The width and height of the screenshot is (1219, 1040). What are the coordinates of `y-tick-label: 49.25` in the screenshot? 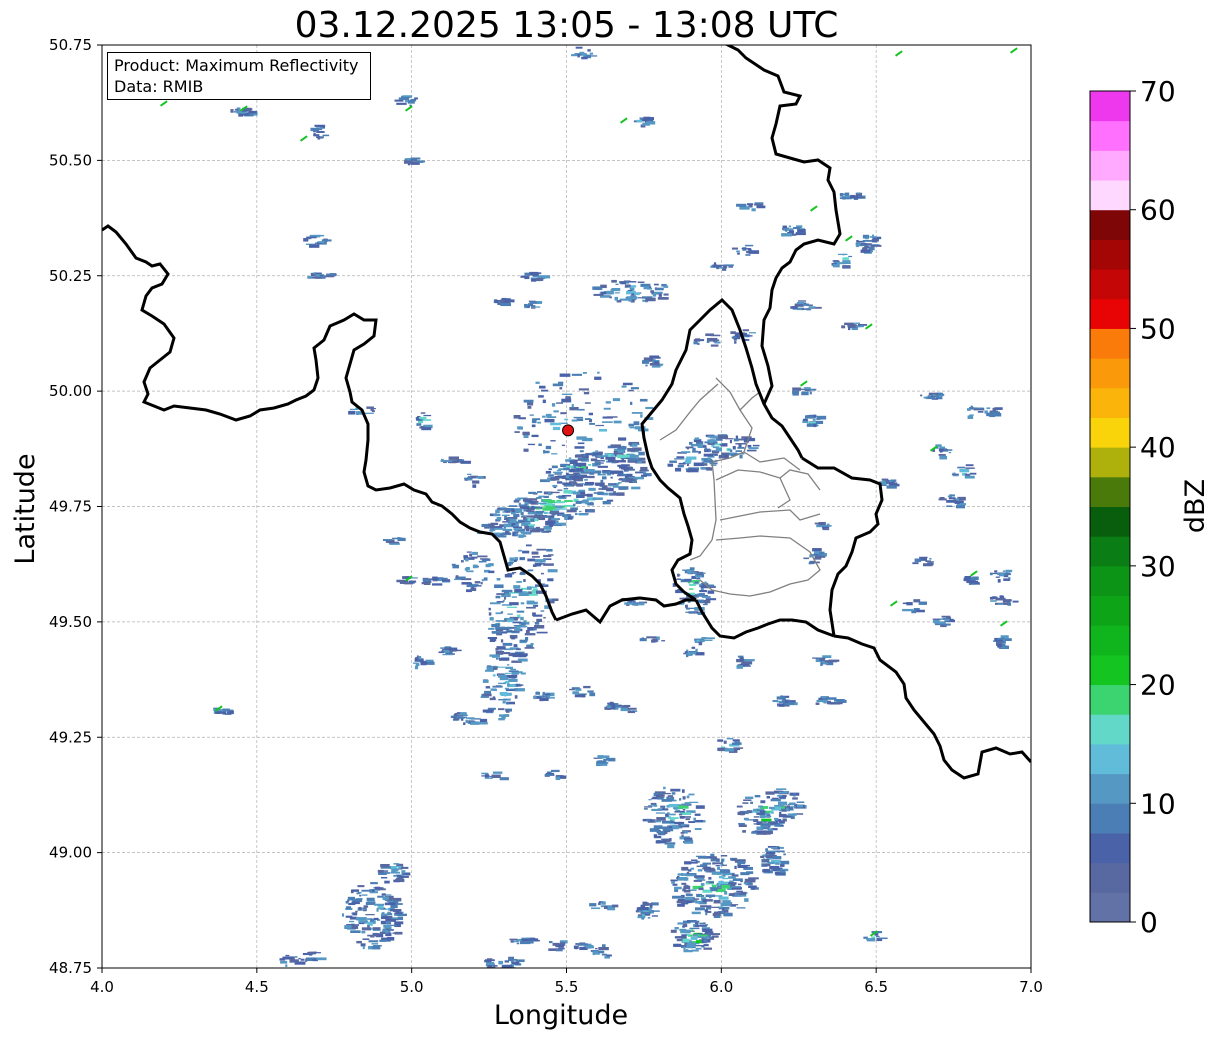 It's located at (70, 737).